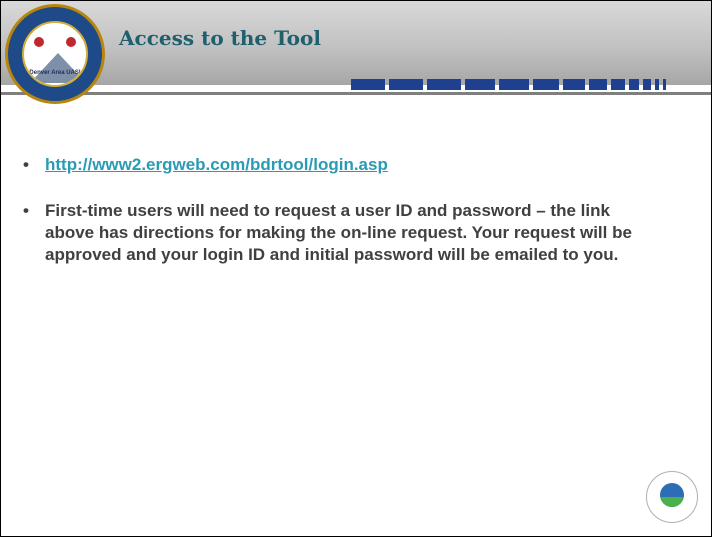 The width and height of the screenshot is (712, 537). I want to click on epa-flower-icon, so click(672, 495).